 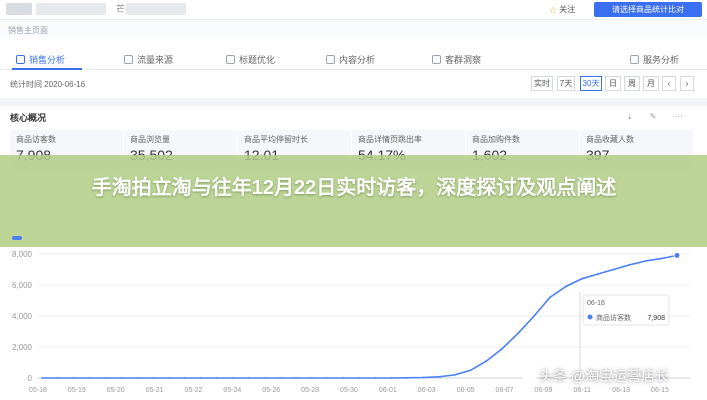 What do you see at coordinates (330, 59) in the screenshot?
I see `content-icon` at bounding box center [330, 59].